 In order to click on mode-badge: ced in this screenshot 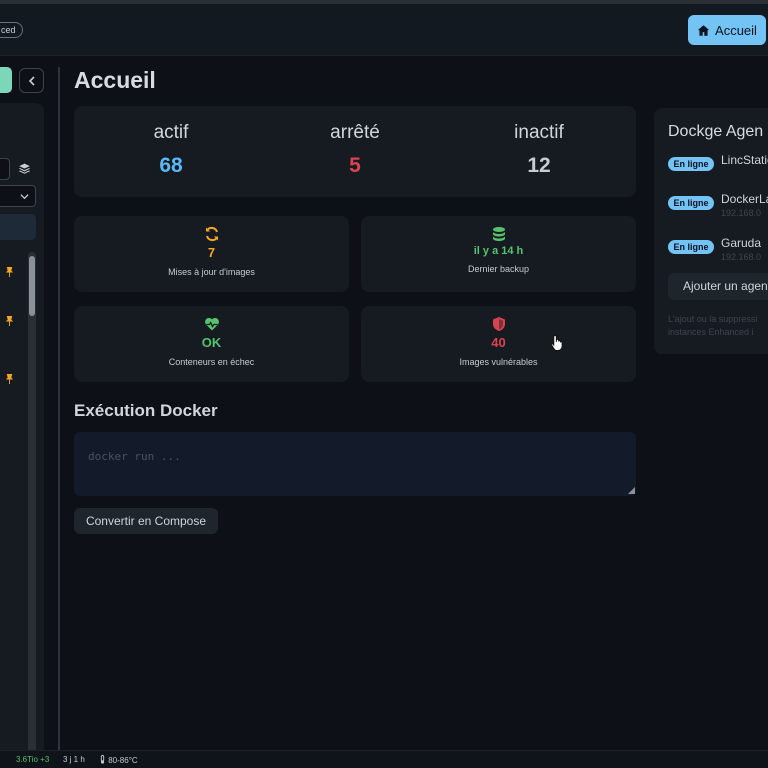, I will do `click(11, 30)`.